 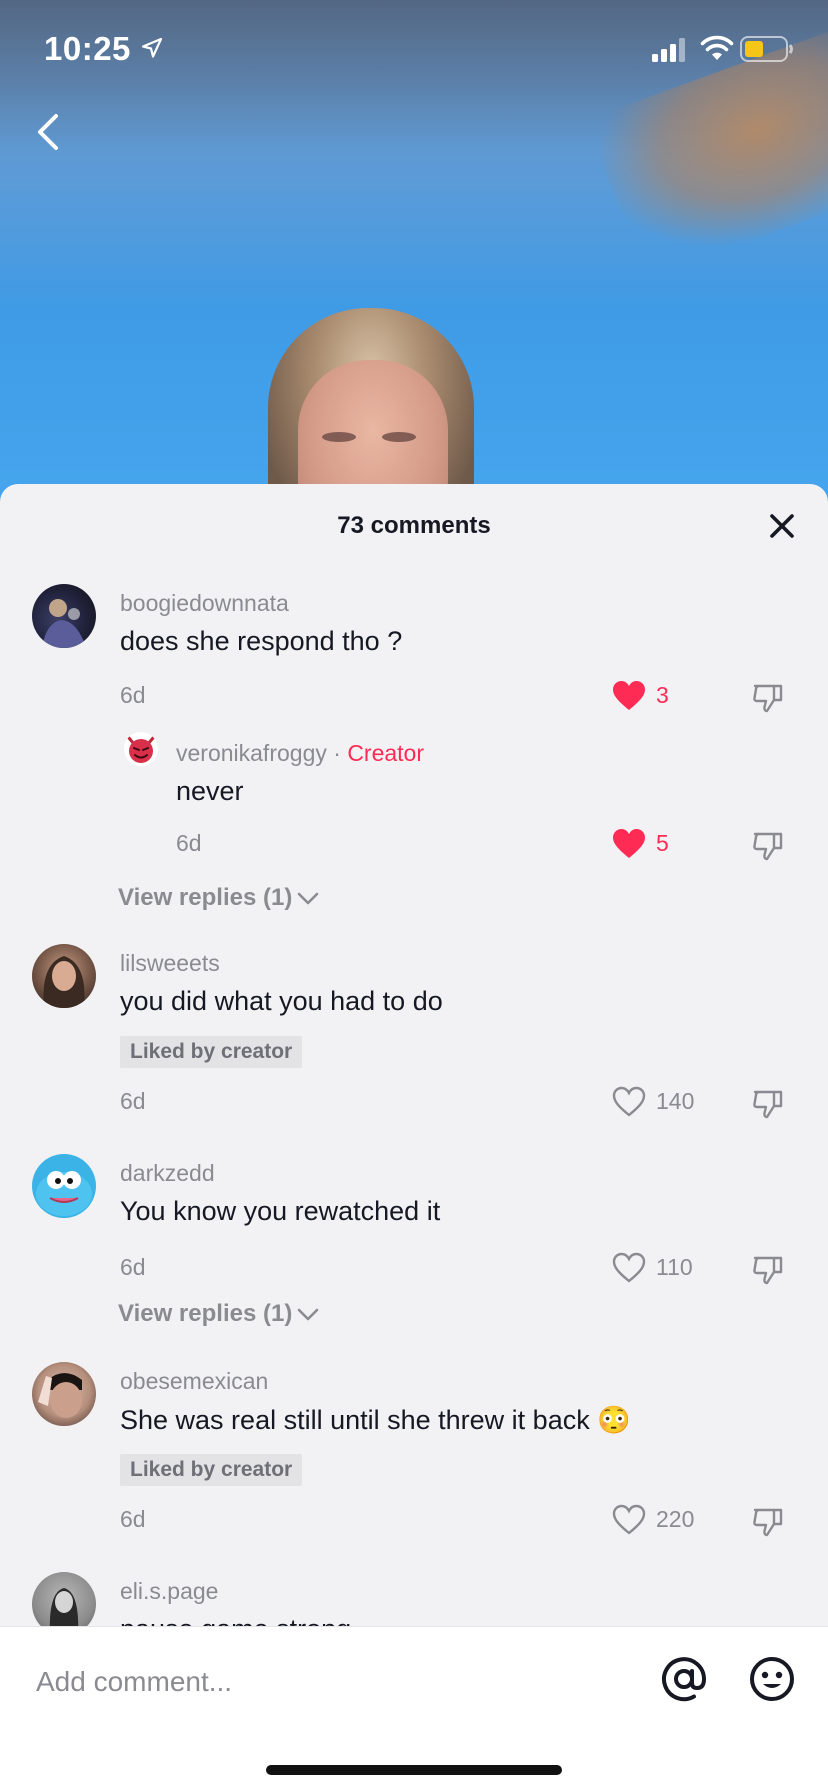 What do you see at coordinates (772, 1679) in the screenshot?
I see `smiley-face-icon` at bounding box center [772, 1679].